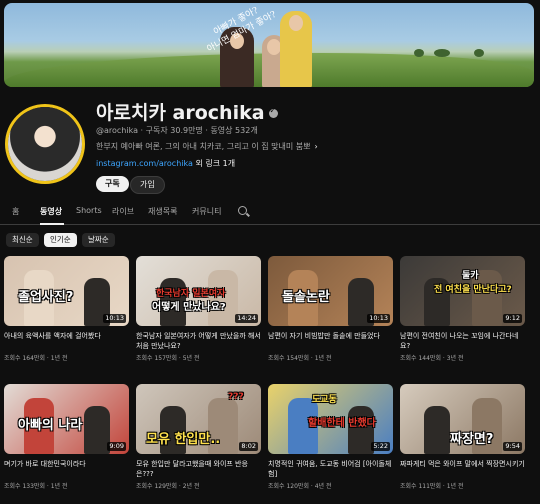 The height and width of the screenshot is (504, 540). What do you see at coordinates (24, 358) in the screenshot?
I see `video-views: 조회수 164만회` at bounding box center [24, 358].